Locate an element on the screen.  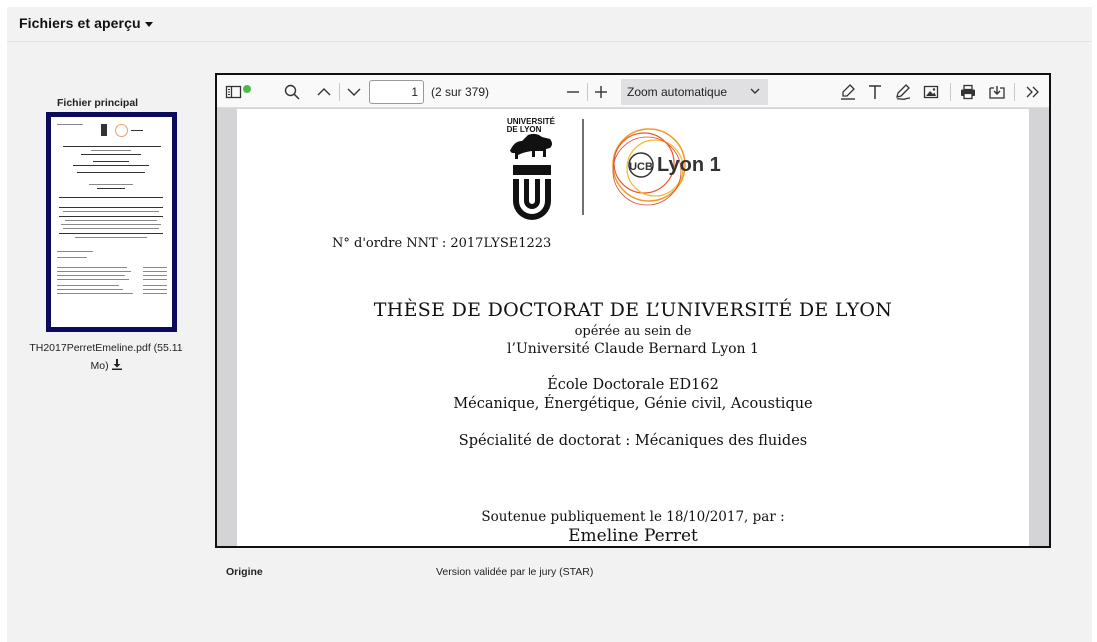
text-icon is located at coordinates (875, 92).